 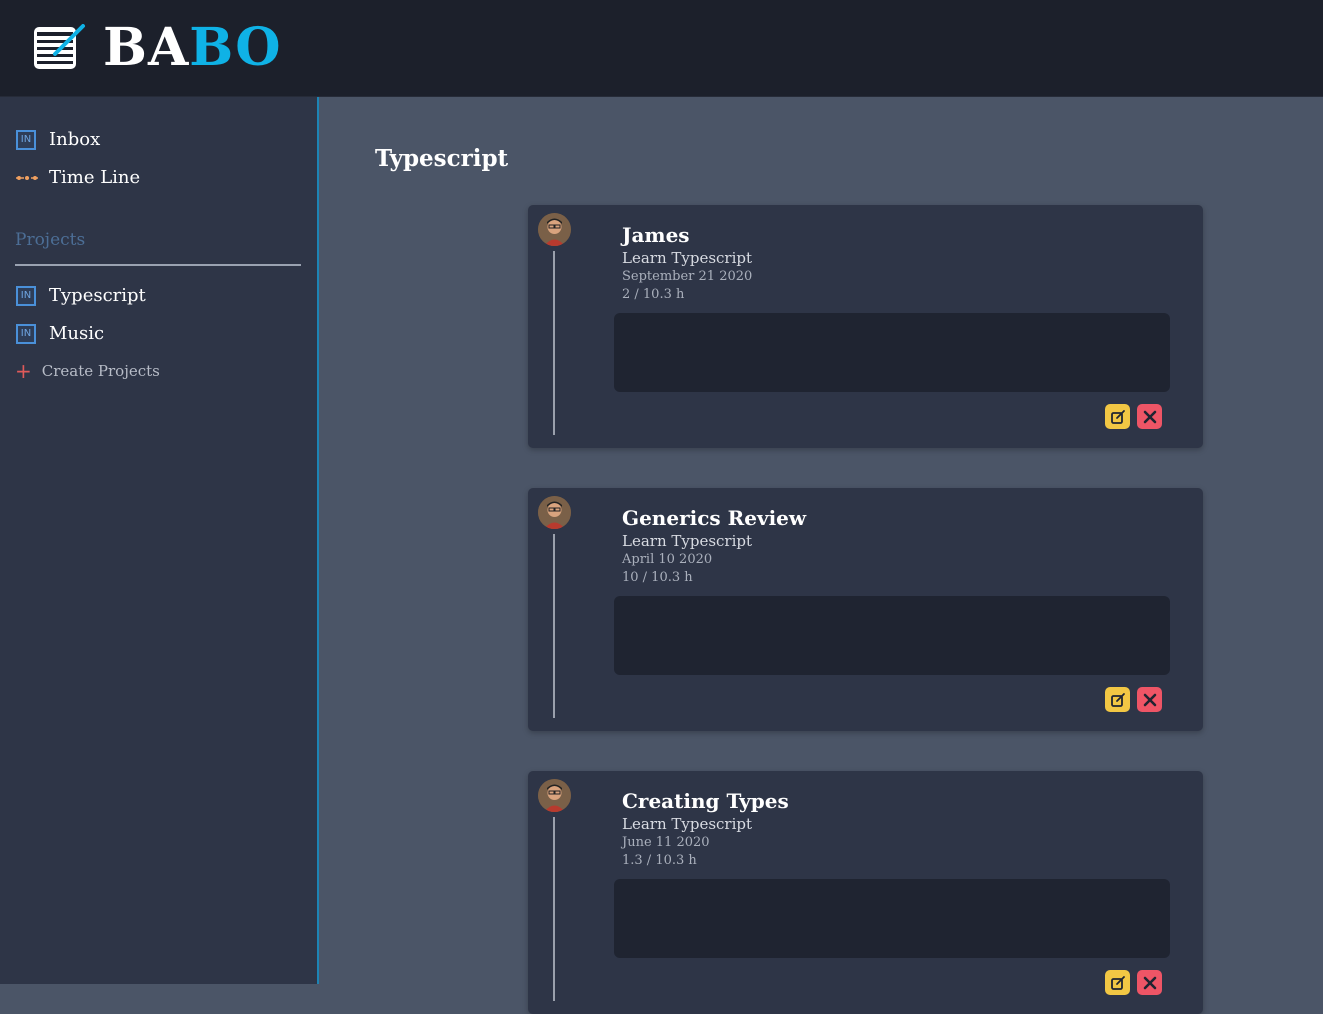 What do you see at coordinates (687, 276) in the screenshot?
I see `card-date: September 21 2020` at bounding box center [687, 276].